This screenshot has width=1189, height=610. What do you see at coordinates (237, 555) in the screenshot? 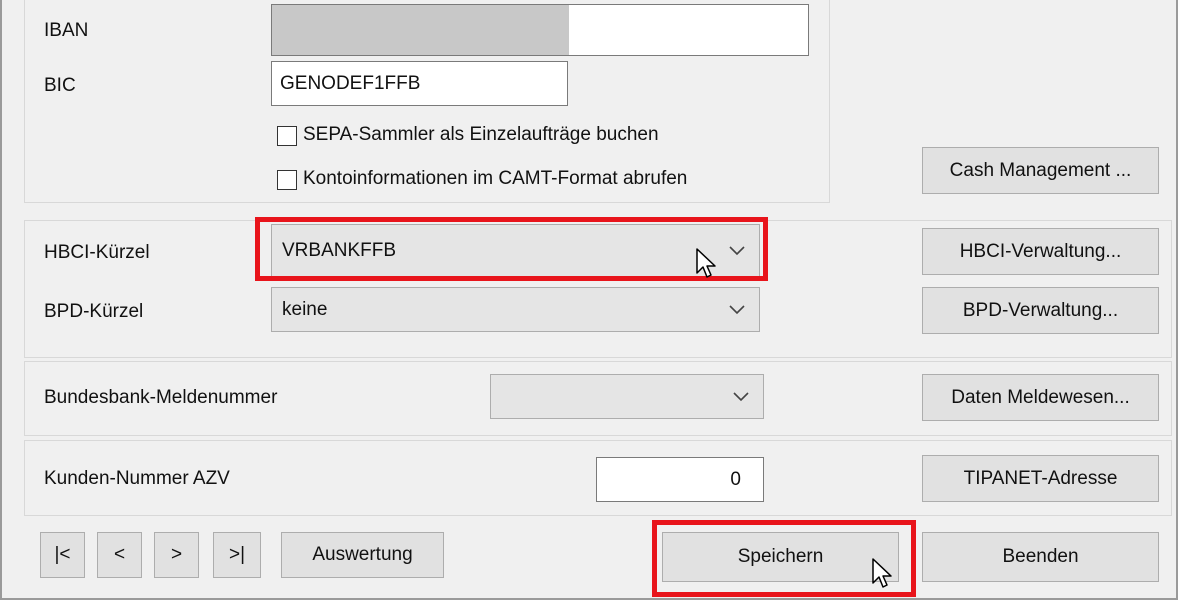
I see `last-record-button: >|` at bounding box center [237, 555].